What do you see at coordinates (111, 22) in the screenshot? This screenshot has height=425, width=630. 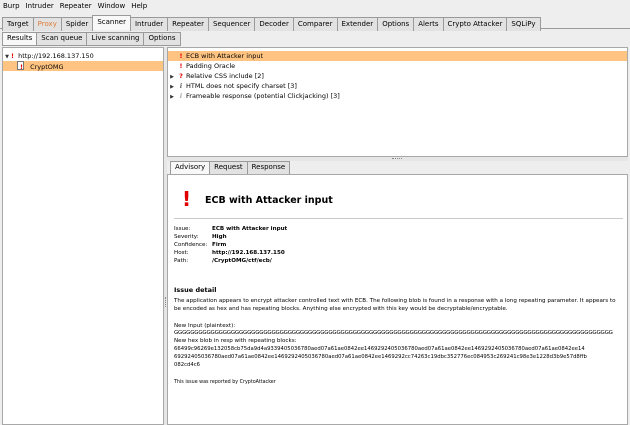 I see `tab-scanner: Scanner` at bounding box center [111, 22].